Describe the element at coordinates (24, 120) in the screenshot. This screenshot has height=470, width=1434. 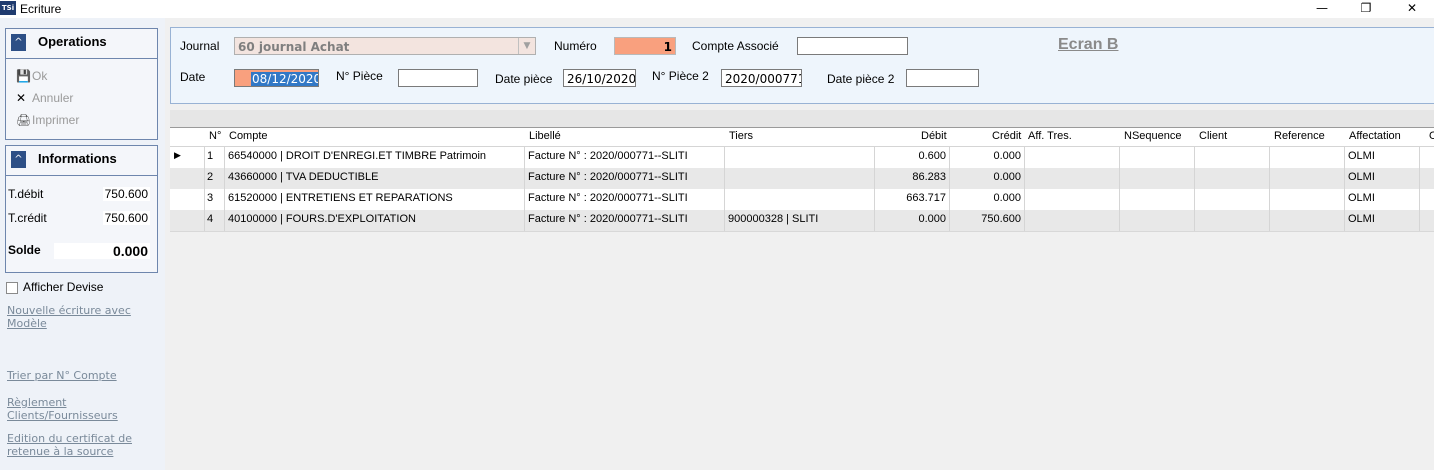
I see `printer-icon: 🖨` at that location.